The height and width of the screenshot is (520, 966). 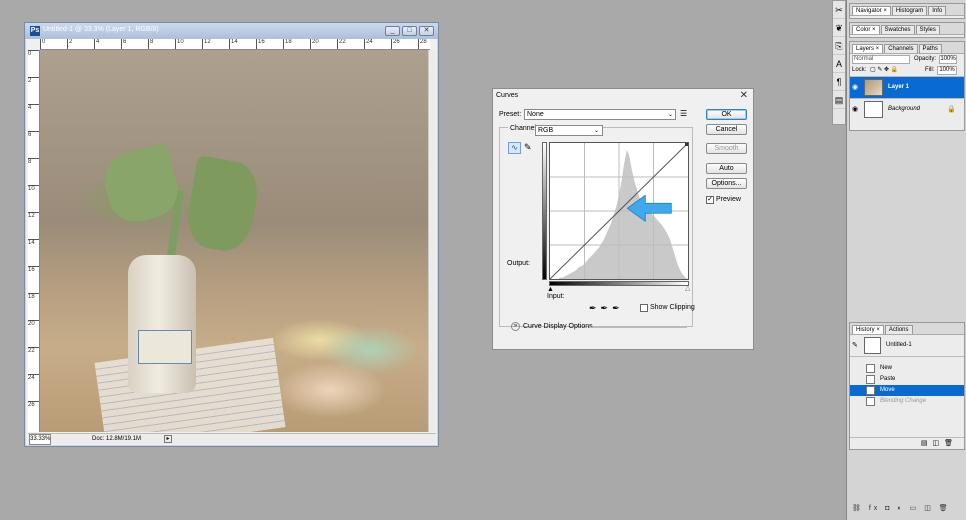 I want to click on new-layer-icon: ◫, so click(x=929, y=508).